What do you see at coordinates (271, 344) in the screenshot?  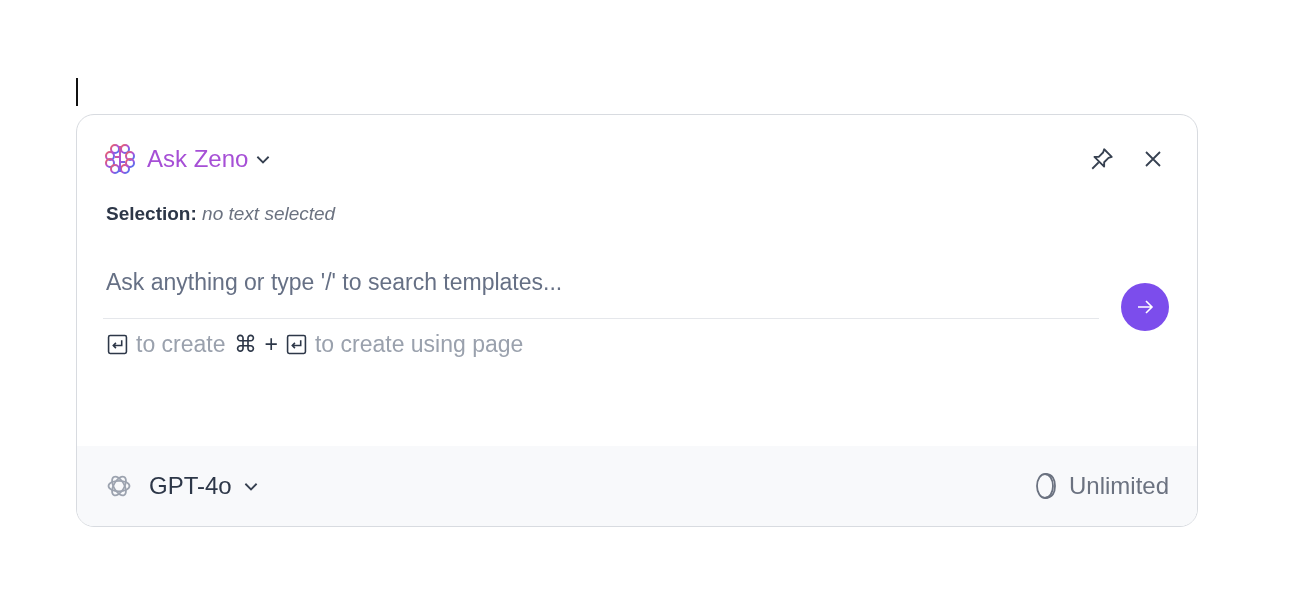 I see `shortcut-symbol: +` at bounding box center [271, 344].